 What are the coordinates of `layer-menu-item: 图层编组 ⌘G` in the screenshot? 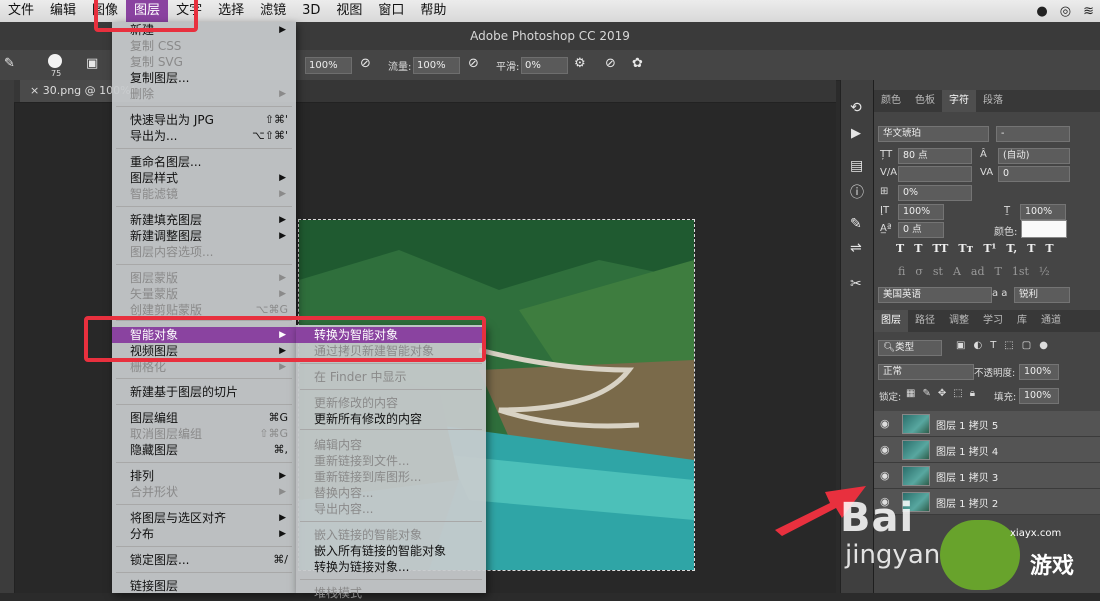 It's located at (204, 418).